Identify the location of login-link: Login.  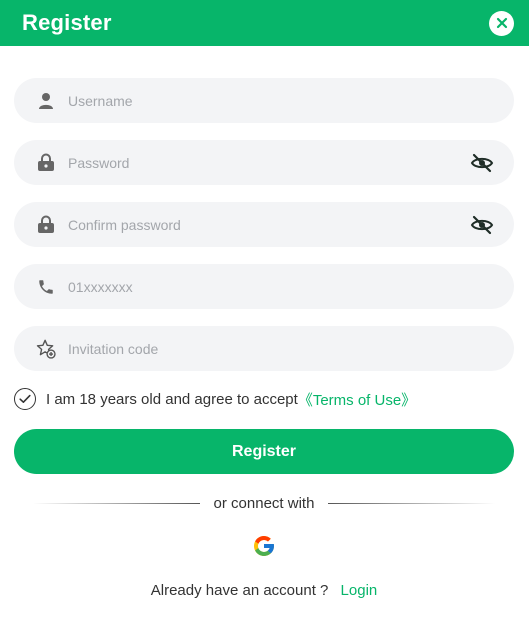
(359, 590).